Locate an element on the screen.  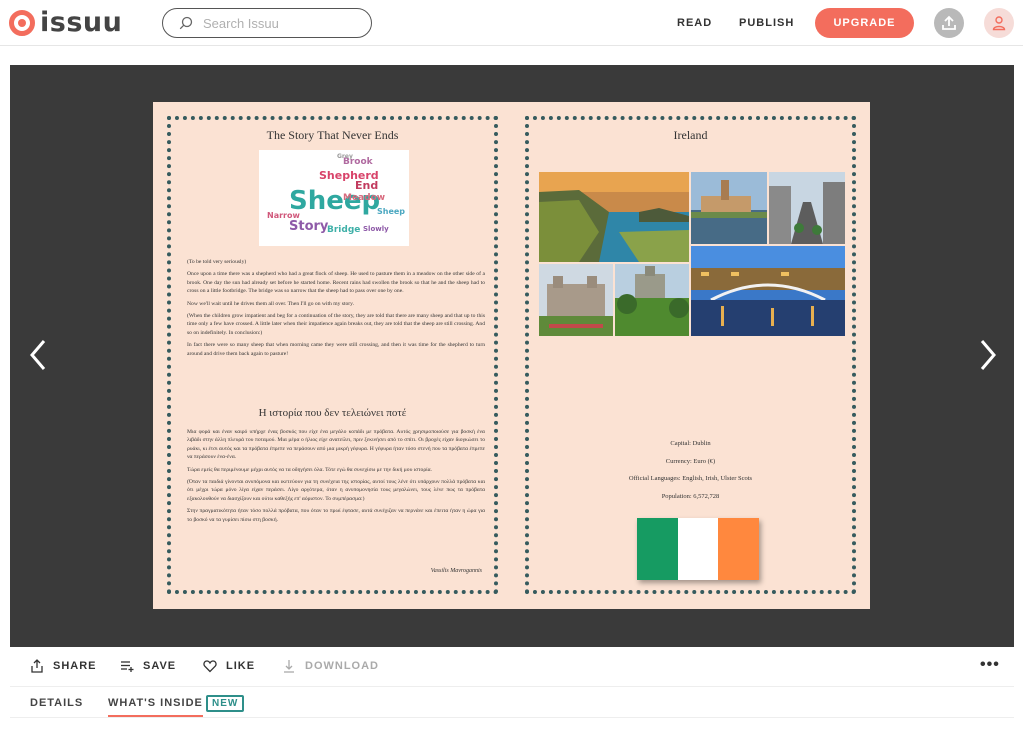
like-button: LIKE is located at coordinates (229, 666).